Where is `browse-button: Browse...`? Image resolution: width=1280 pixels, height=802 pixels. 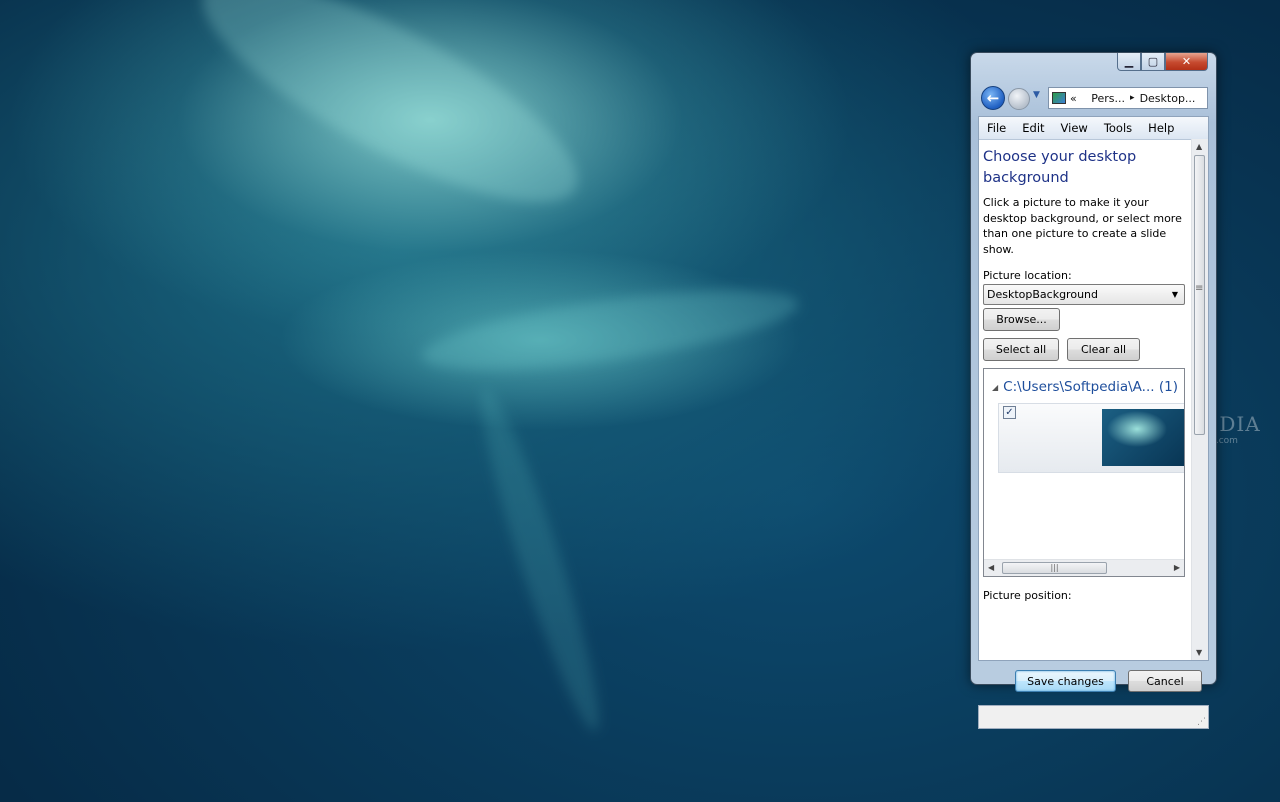 browse-button: Browse... is located at coordinates (1021, 319).